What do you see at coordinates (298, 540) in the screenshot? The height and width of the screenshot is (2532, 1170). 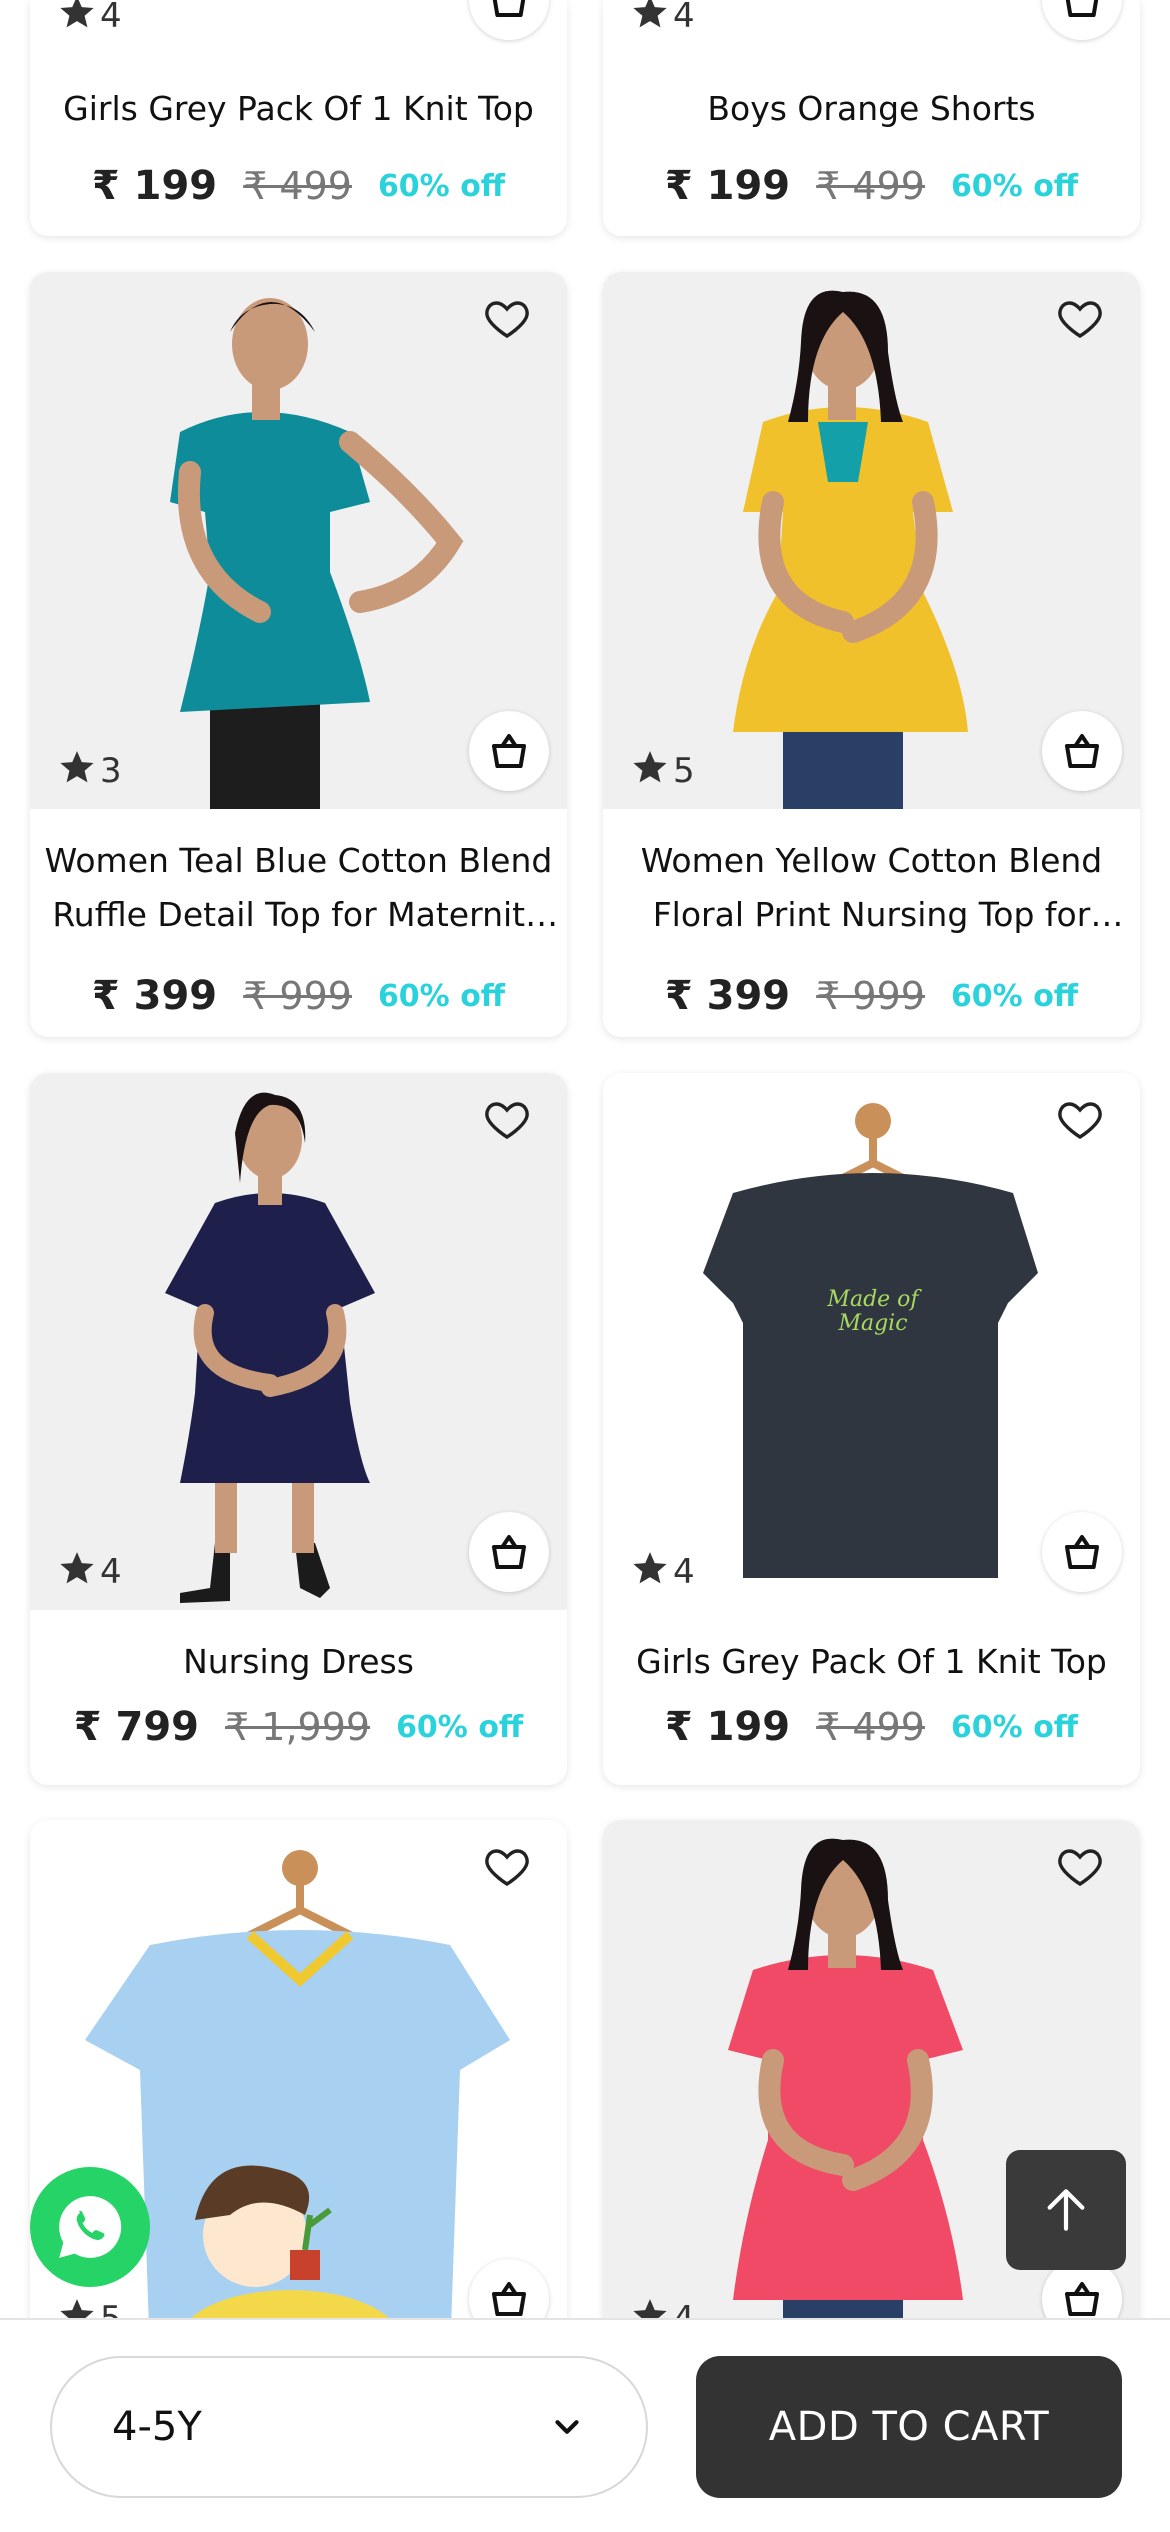 I see `product-image: 3` at bounding box center [298, 540].